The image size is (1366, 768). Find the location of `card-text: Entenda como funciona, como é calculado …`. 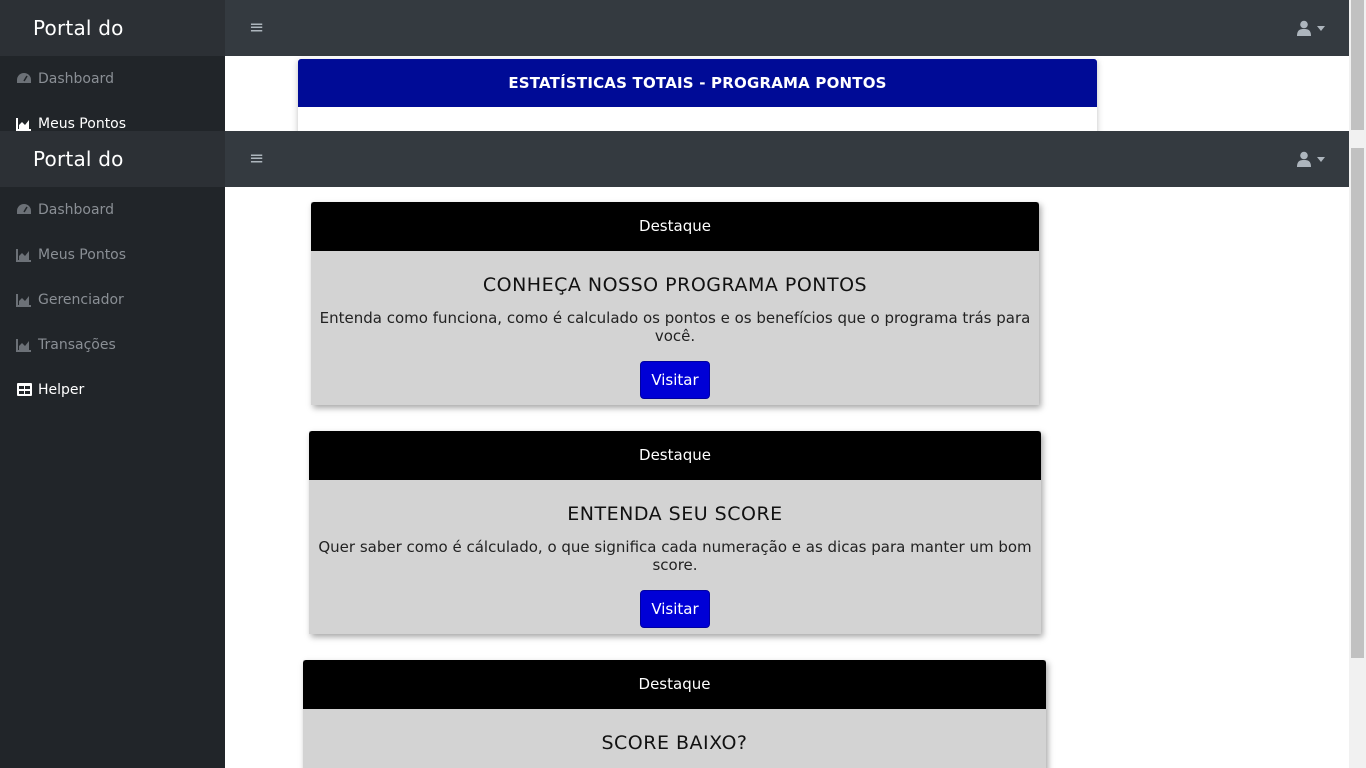

card-text: Entenda como funciona, como é calculado … is located at coordinates (675, 327).